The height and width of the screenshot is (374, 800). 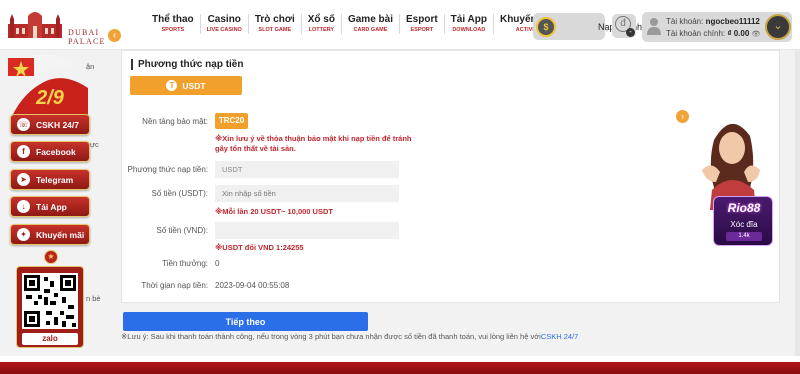 I want to click on nav-label: Thể thao, so click(x=173, y=19).